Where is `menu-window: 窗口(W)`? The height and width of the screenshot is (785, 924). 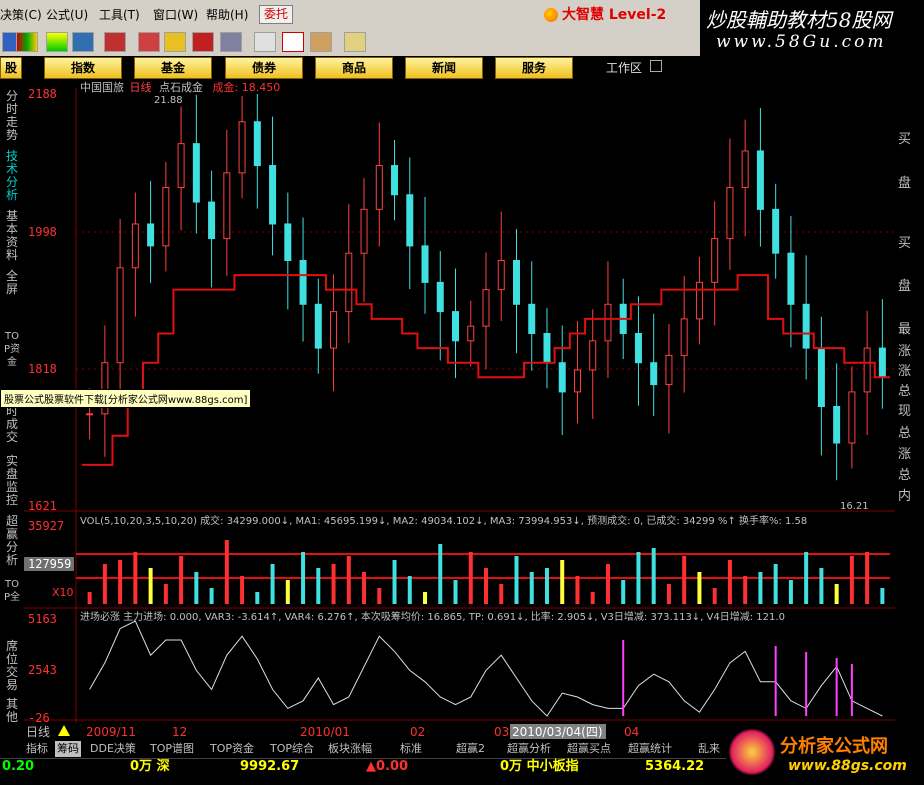 menu-window: 窗口(W) is located at coordinates (175, 14).